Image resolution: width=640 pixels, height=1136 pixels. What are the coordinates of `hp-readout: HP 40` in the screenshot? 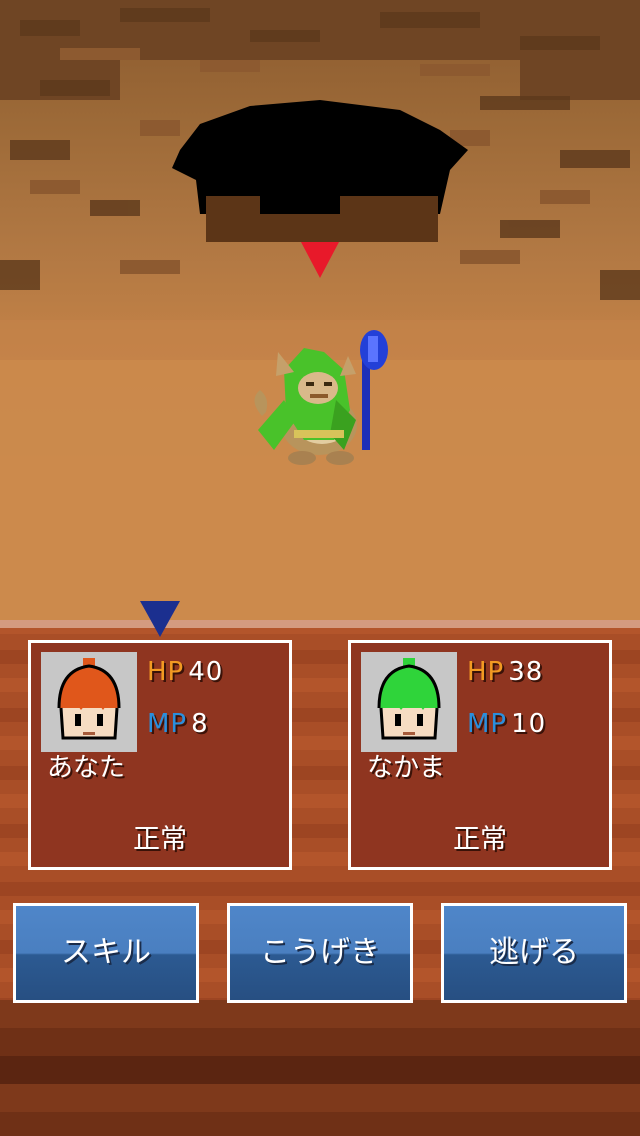 It's located at (185, 672).